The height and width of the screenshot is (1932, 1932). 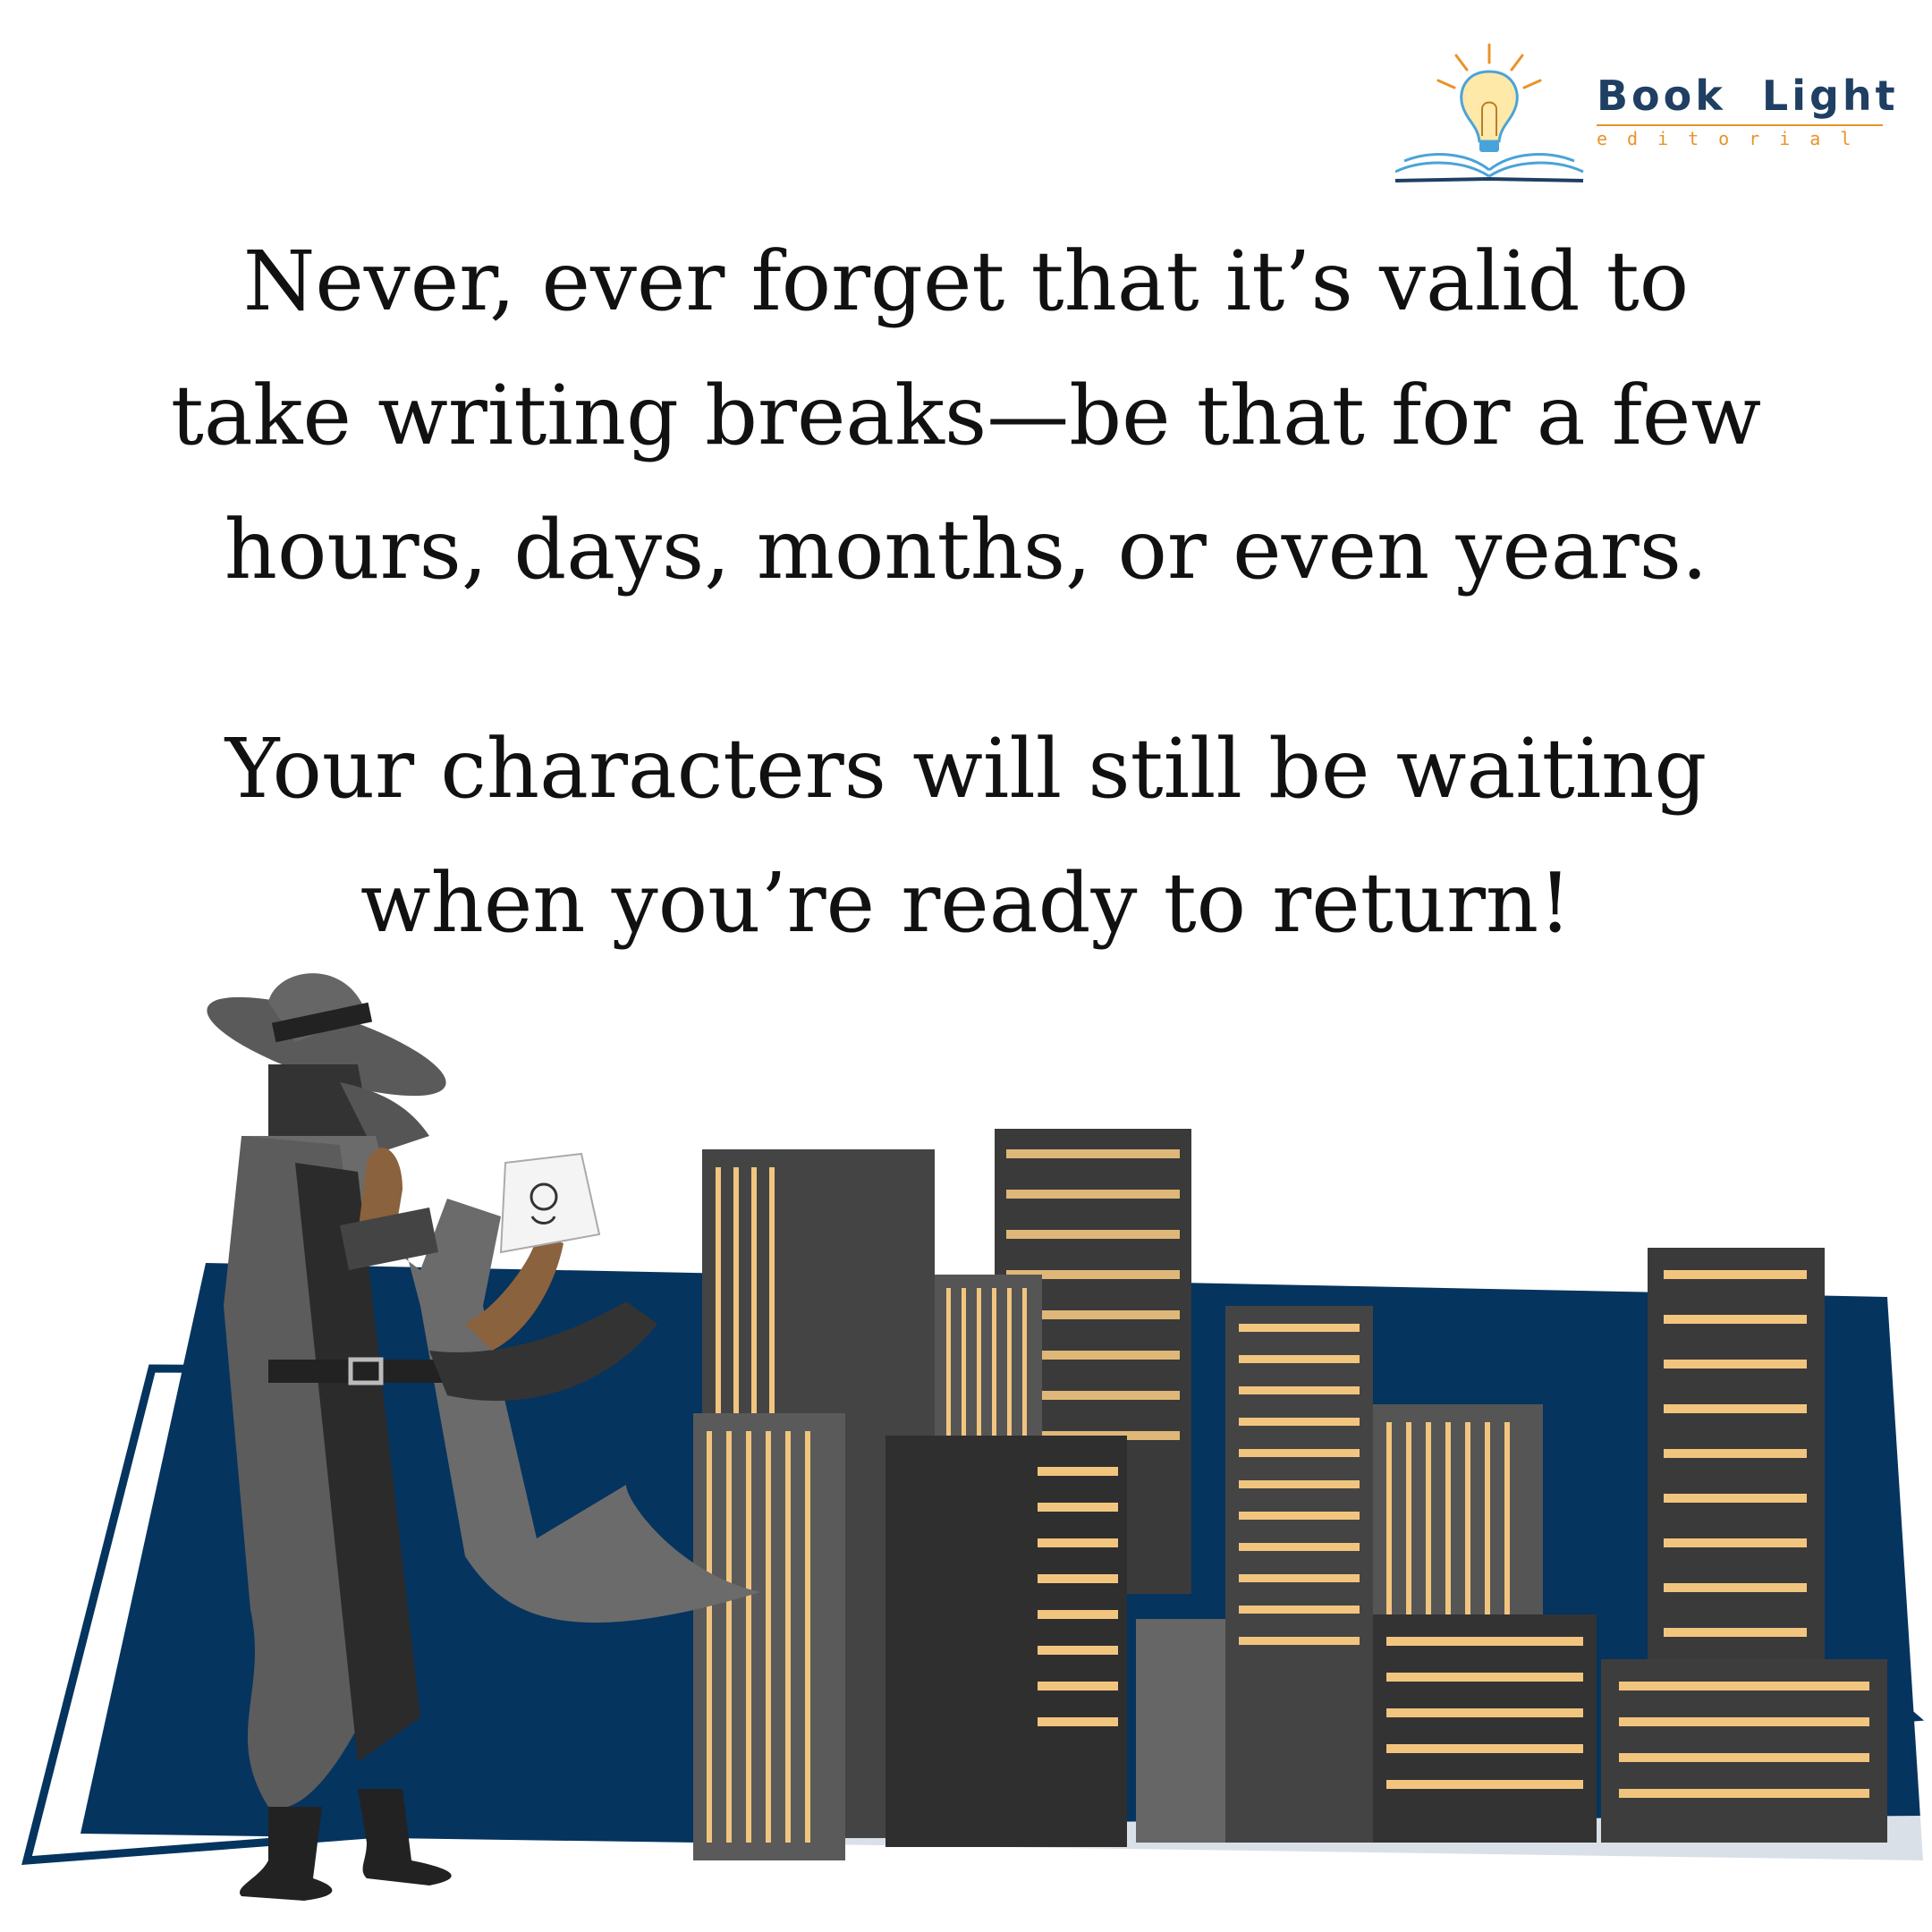 What do you see at coordinates (966, 281) in the screenshot?
I see `quote-line: Never, ever forget that it’s valid to` at bounding box center [966, 281].